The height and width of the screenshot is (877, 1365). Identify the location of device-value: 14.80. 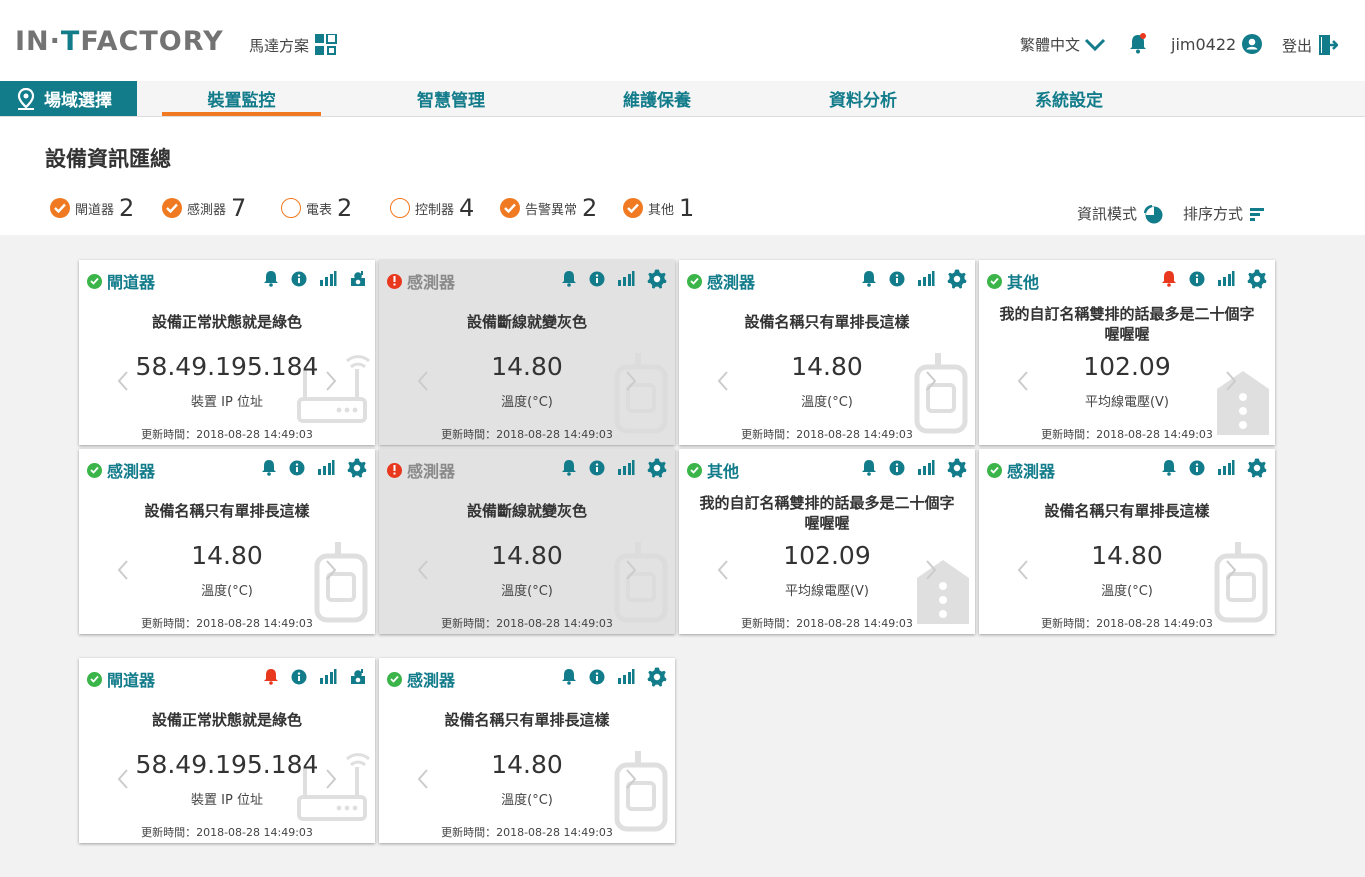
(527, 366).